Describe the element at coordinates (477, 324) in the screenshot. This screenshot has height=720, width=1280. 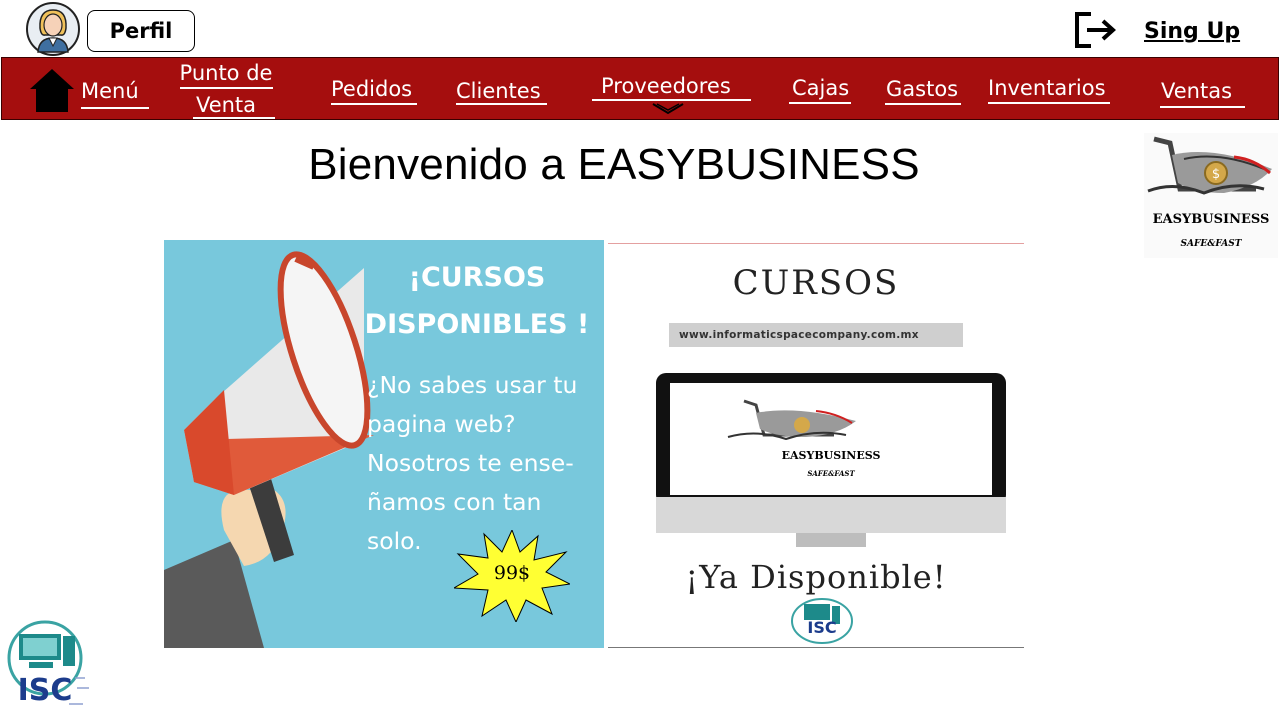
I see `promo-title-line2: DISPONIBLES !` at that location.